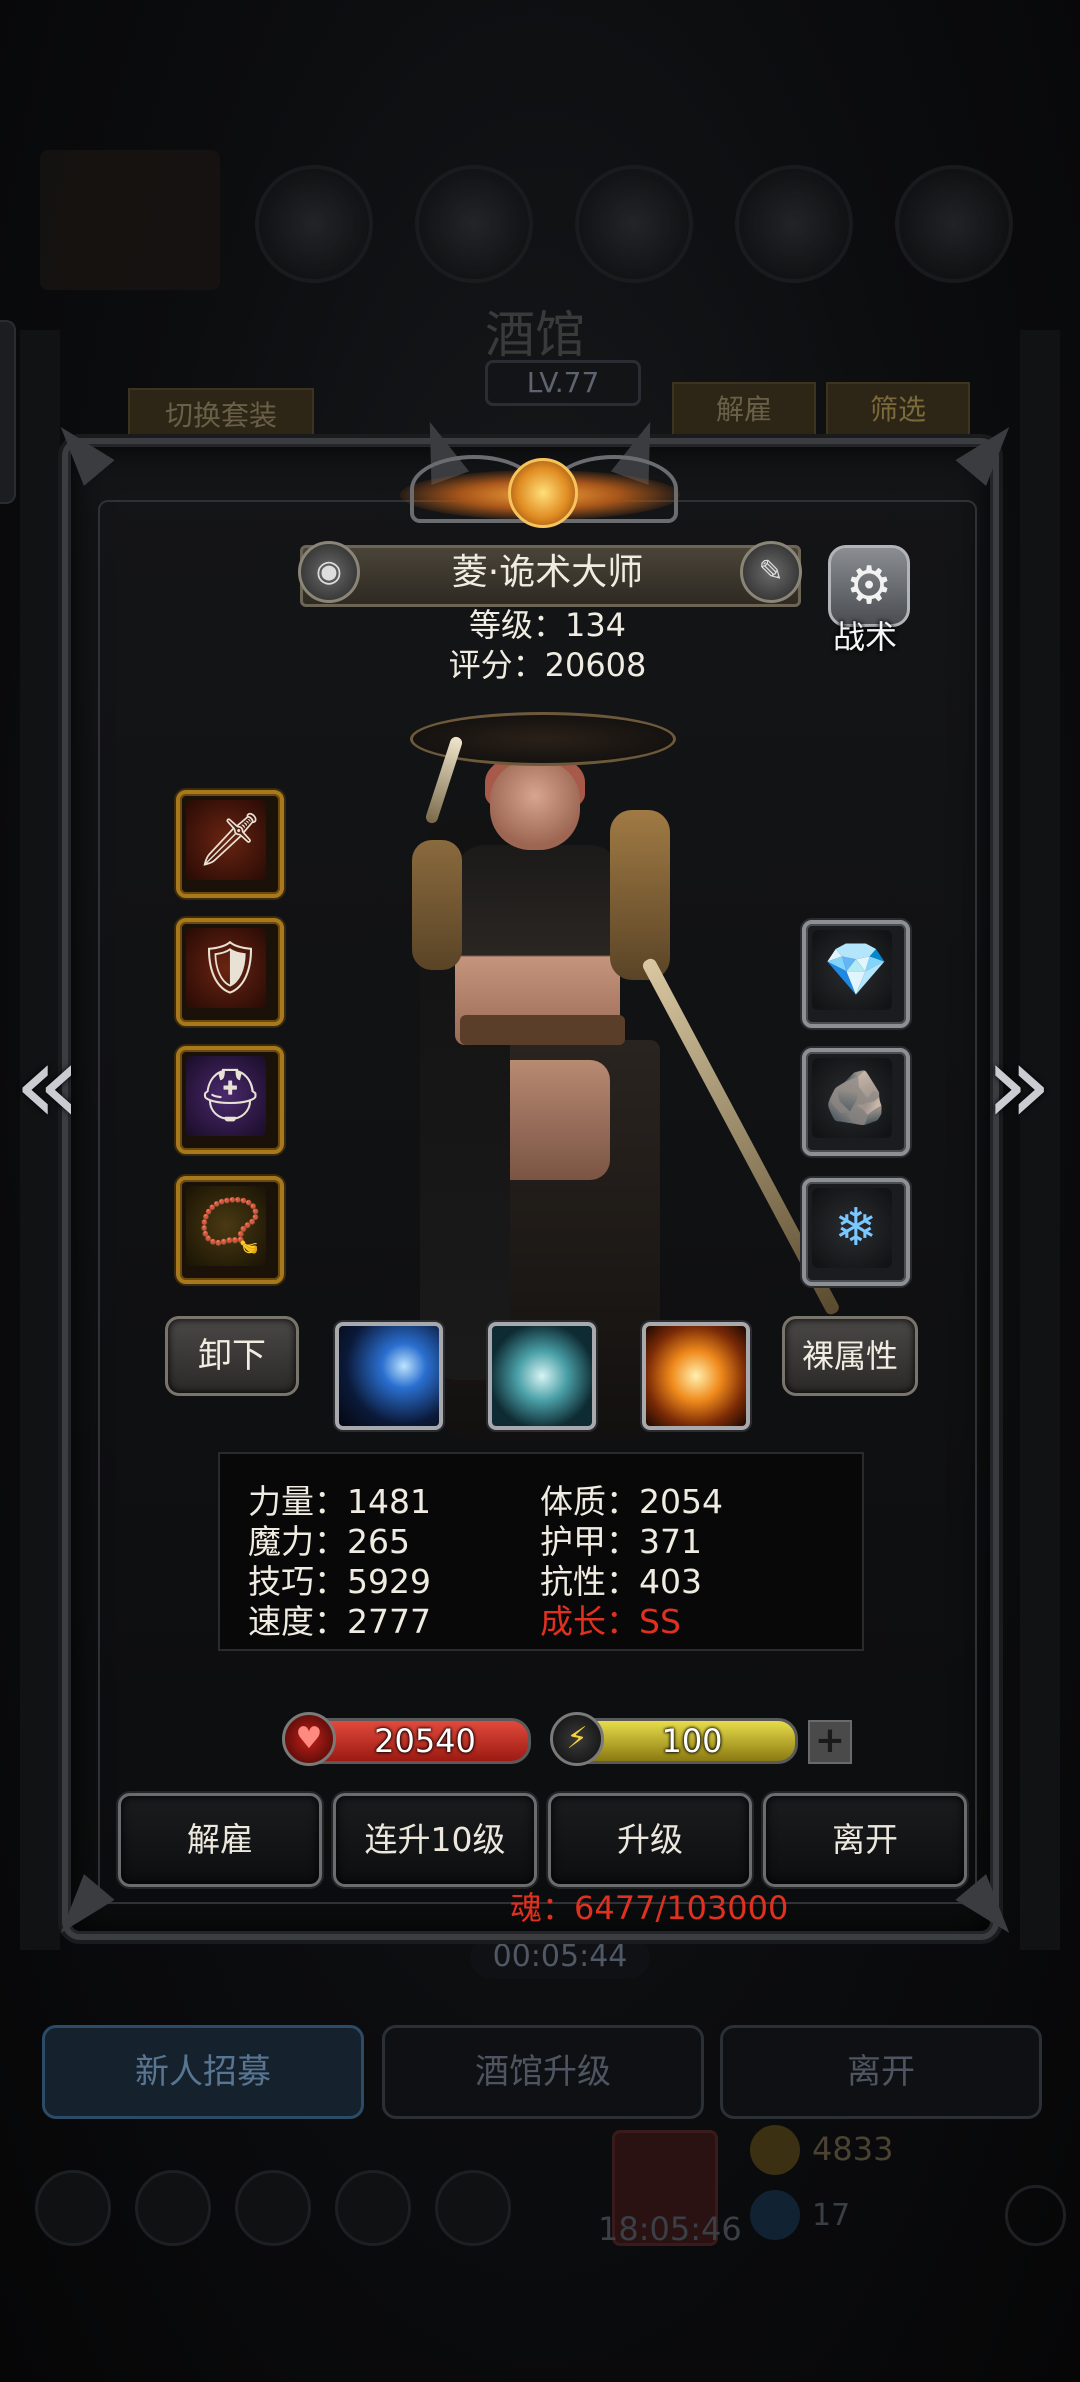  I want to click on rank-emblem-icon, so click(543, 493).